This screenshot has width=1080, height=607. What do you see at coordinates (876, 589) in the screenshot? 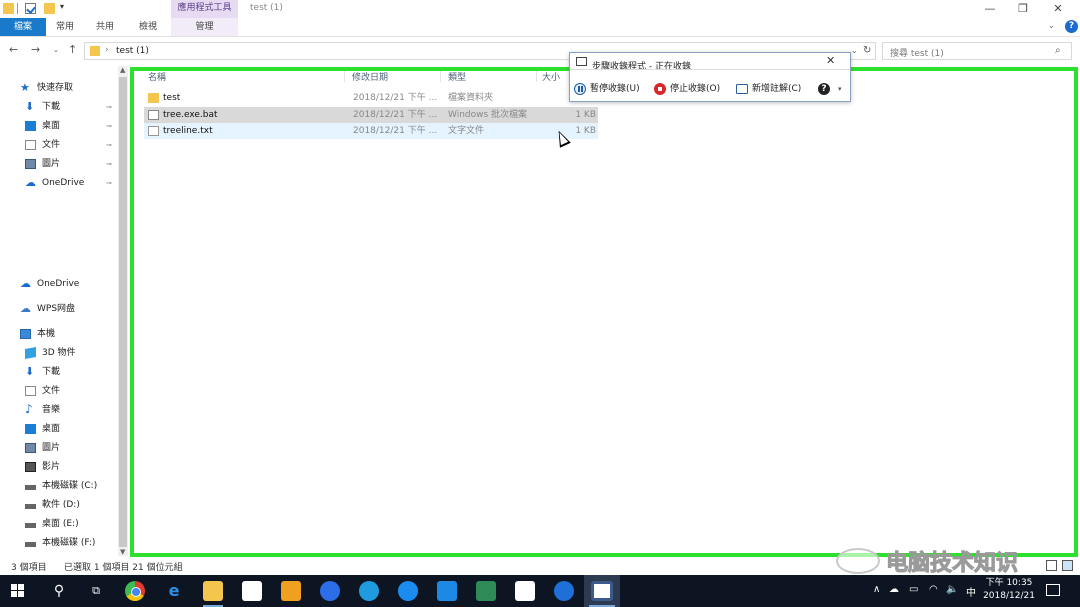
I see `show-hidden-icons: ∧` at bounding box center [876, 589].